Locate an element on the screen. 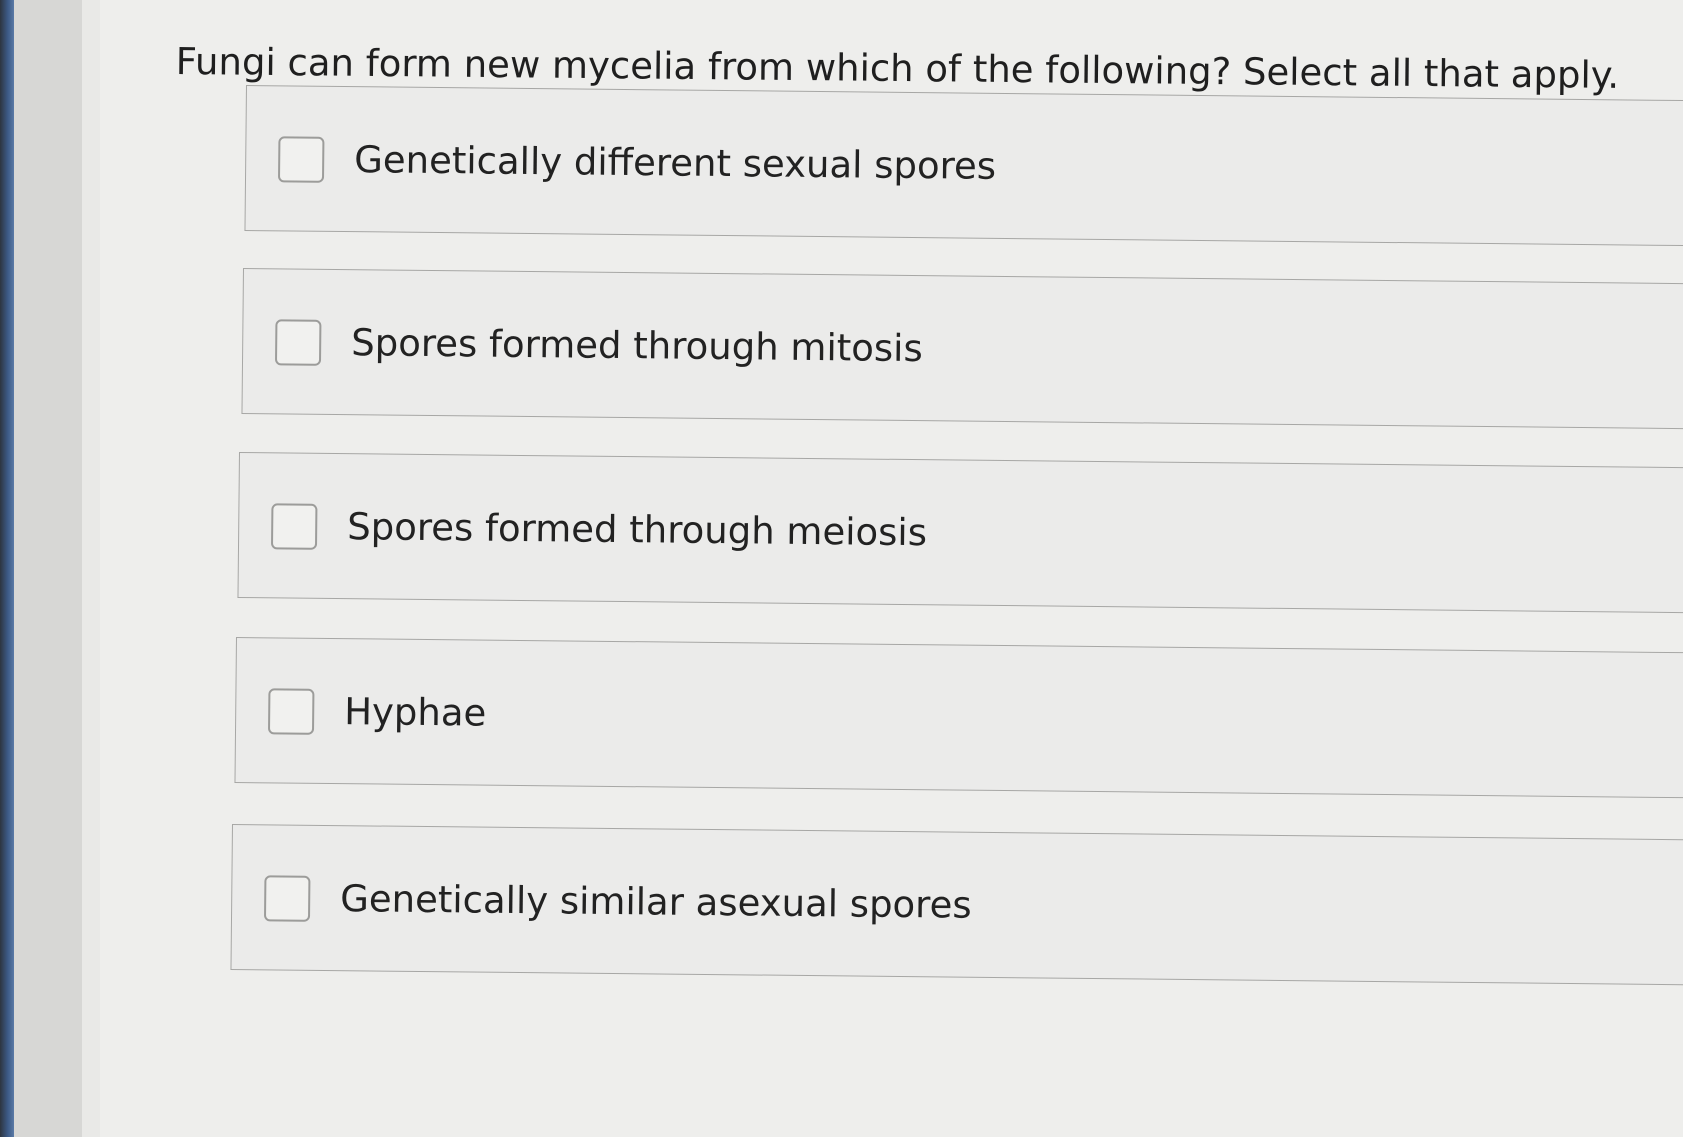 The width and height of the screenshot is (1683, 1137). option-label: Spores formed through meiosis is located at coordinates (637, 530).